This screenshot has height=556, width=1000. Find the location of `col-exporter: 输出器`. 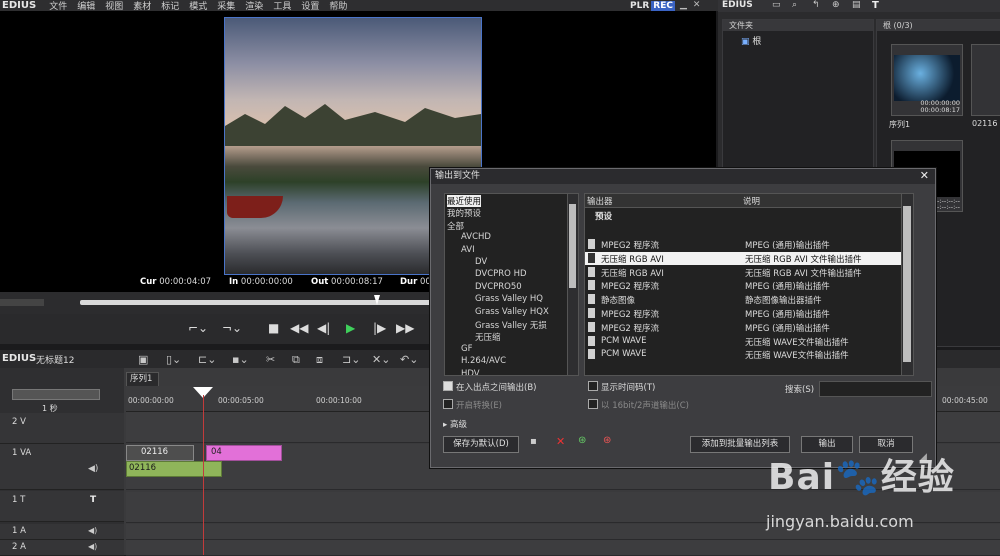

col-exporter: 输出器 is located at coordinates (600, 201).